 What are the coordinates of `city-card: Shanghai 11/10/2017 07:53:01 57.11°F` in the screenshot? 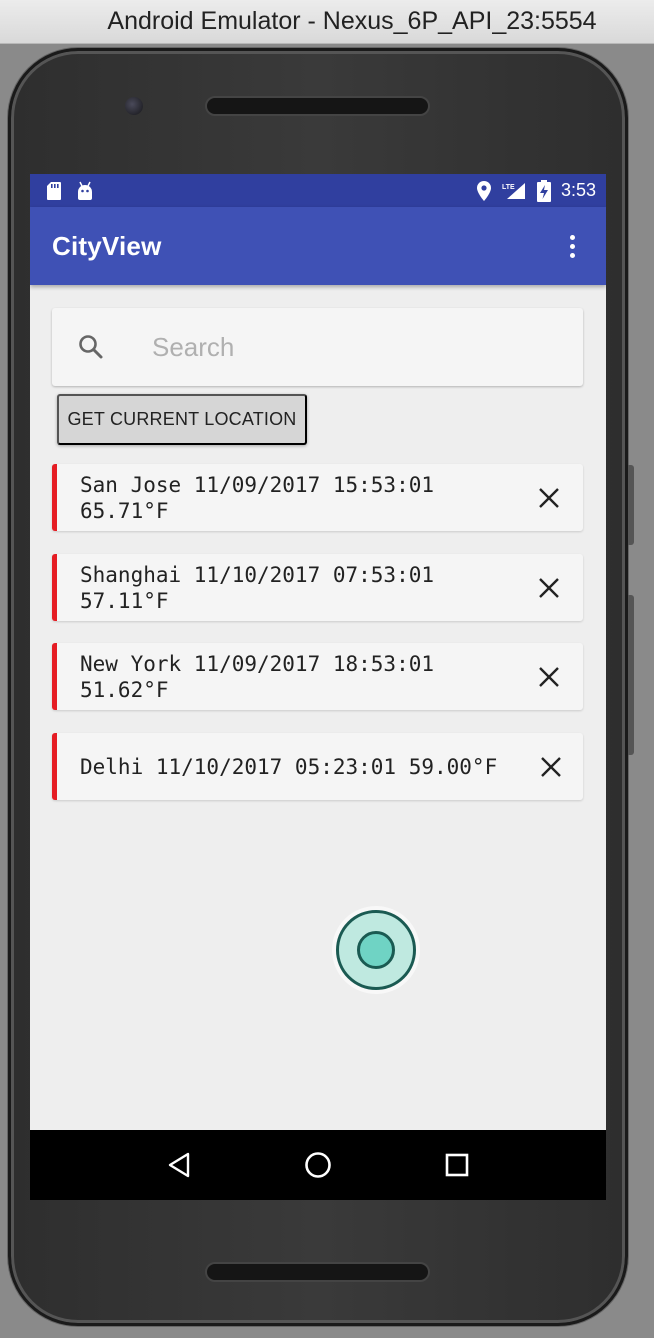 It's located at (317, 587).